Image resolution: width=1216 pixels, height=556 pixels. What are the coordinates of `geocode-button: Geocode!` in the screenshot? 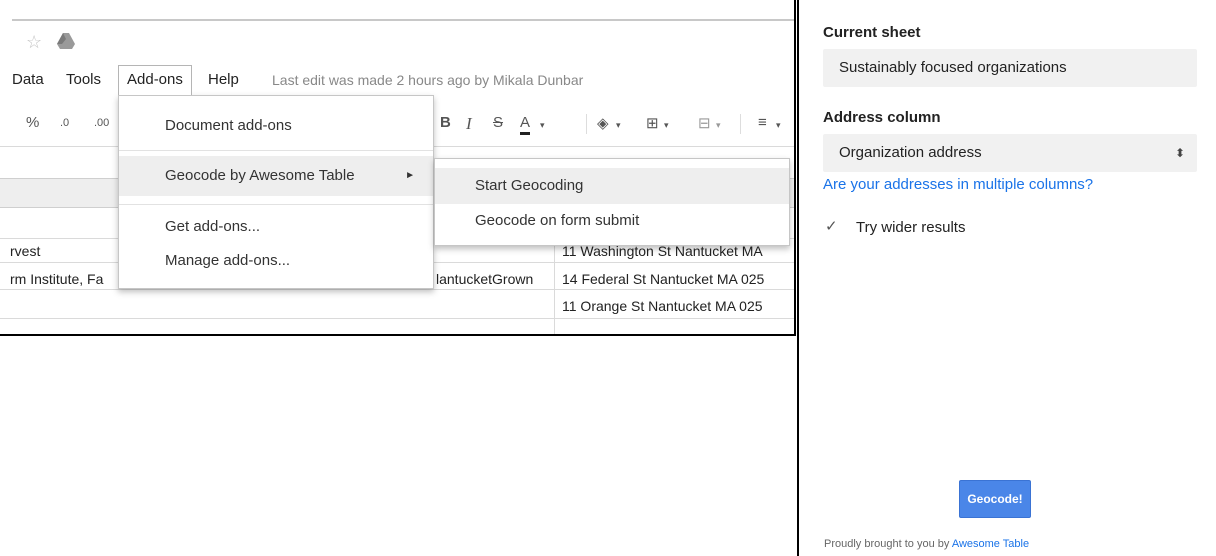 It's located at (995, 499).